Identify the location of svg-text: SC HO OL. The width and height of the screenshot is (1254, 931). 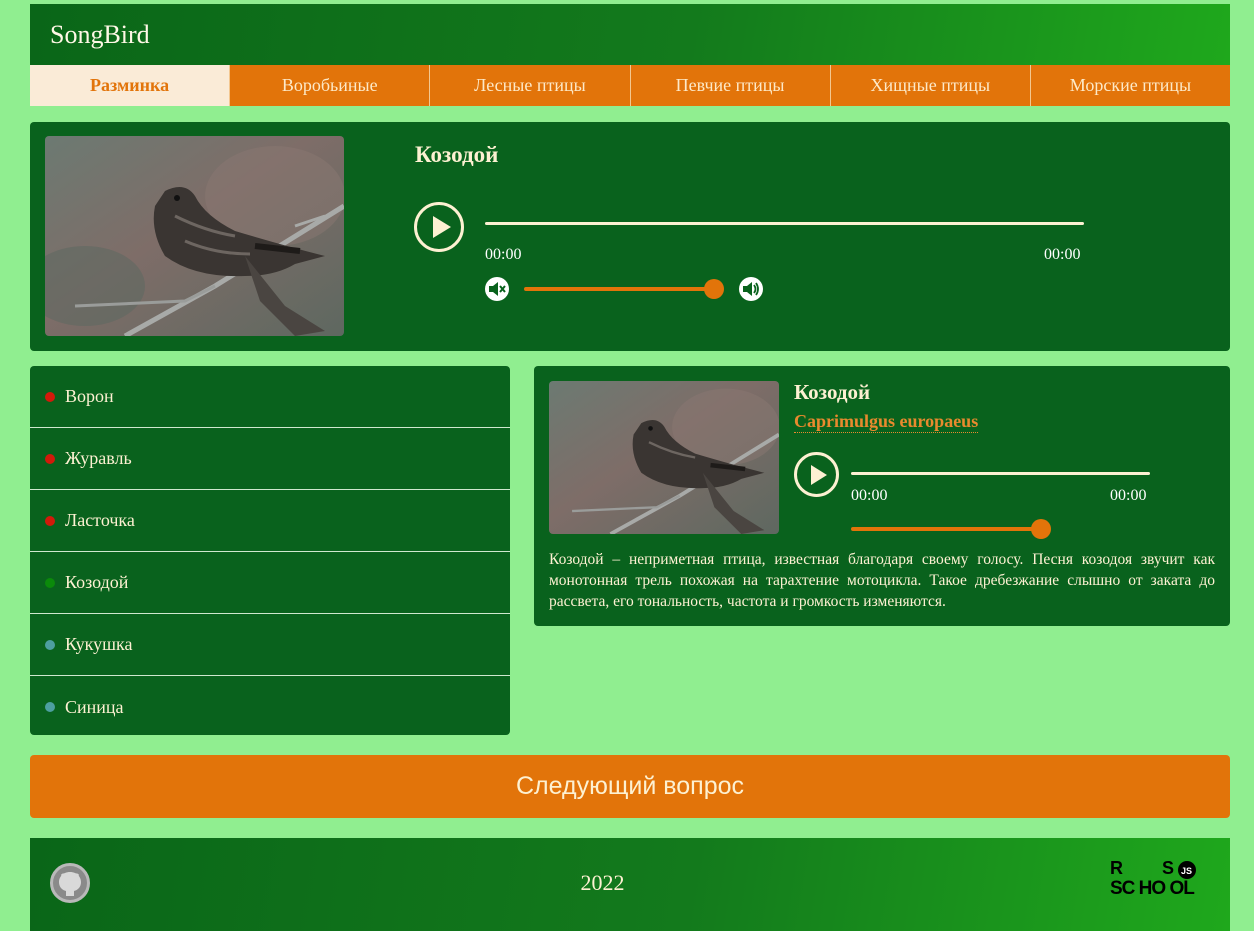
(1152, 888).